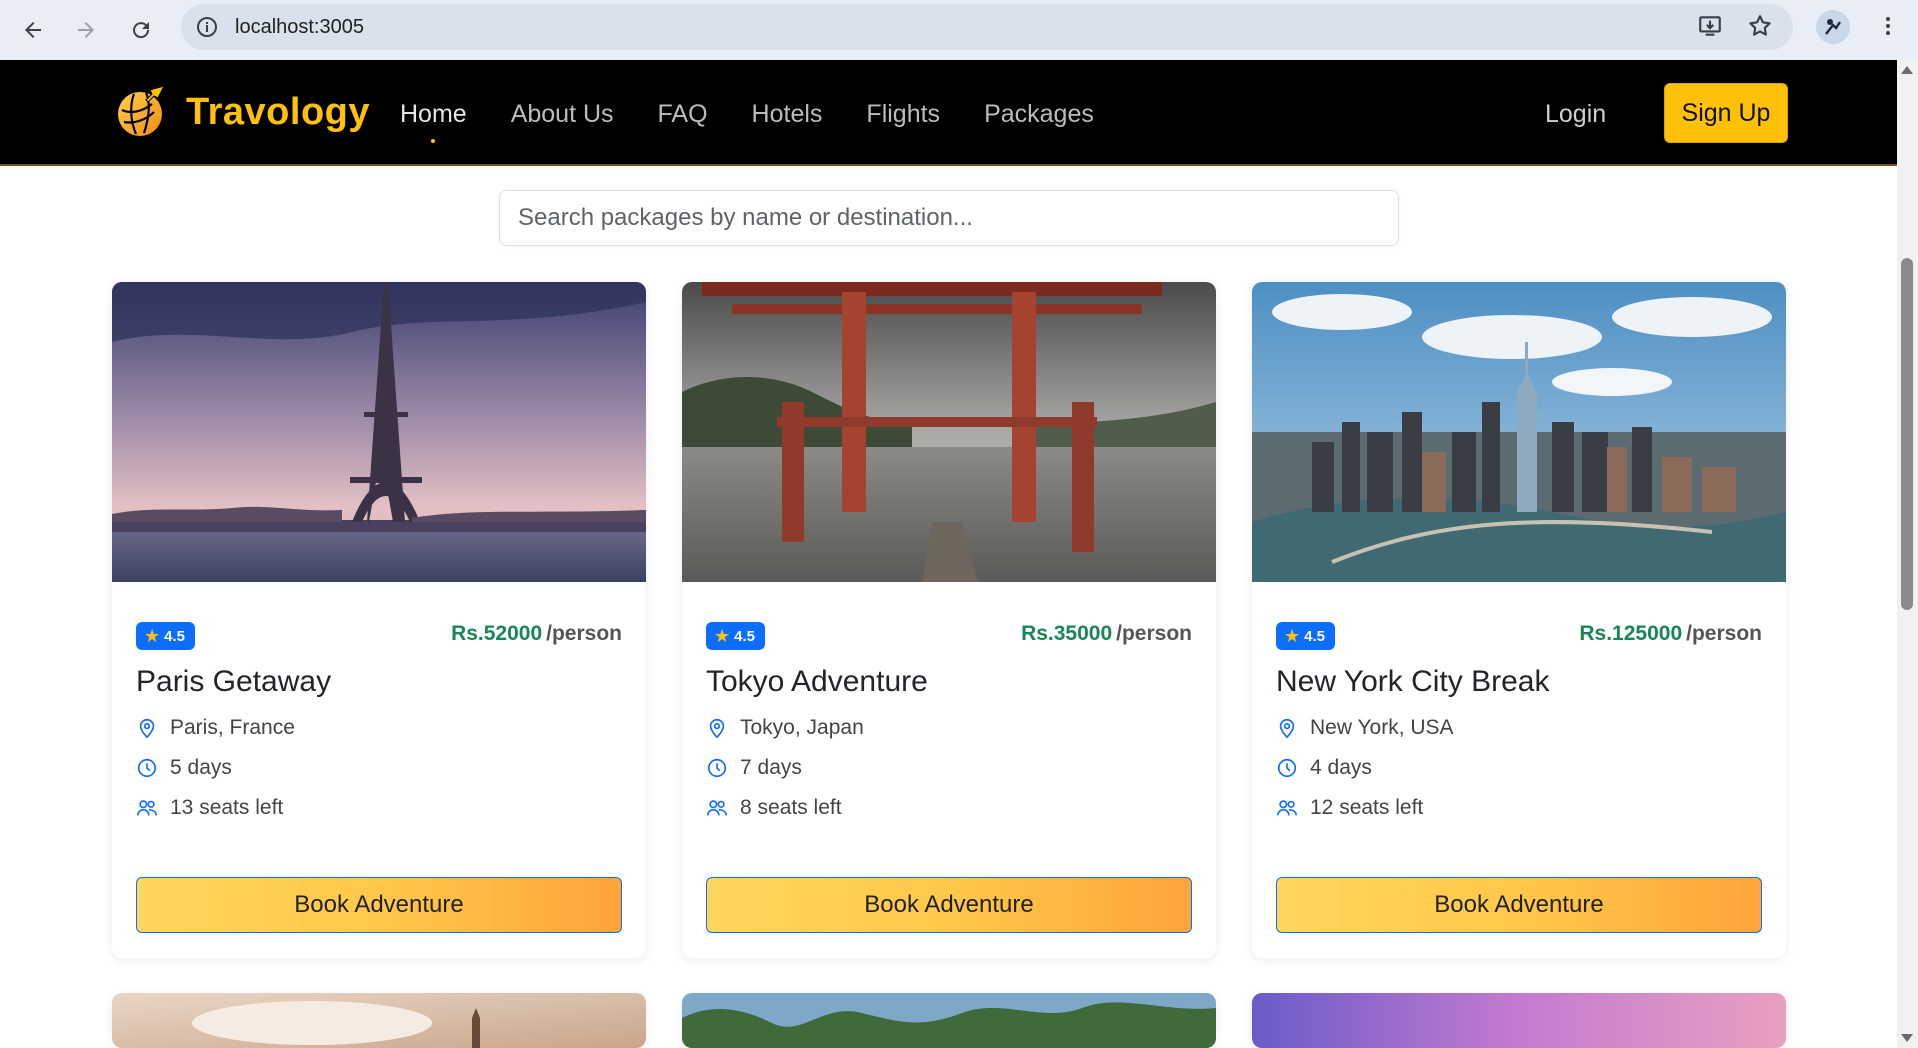 The image size is (1918, 1048). What do you see at coordinates (771, 767) in the screenshot?
I see `duration-text: 7 days` at bounding box center [771, 767].